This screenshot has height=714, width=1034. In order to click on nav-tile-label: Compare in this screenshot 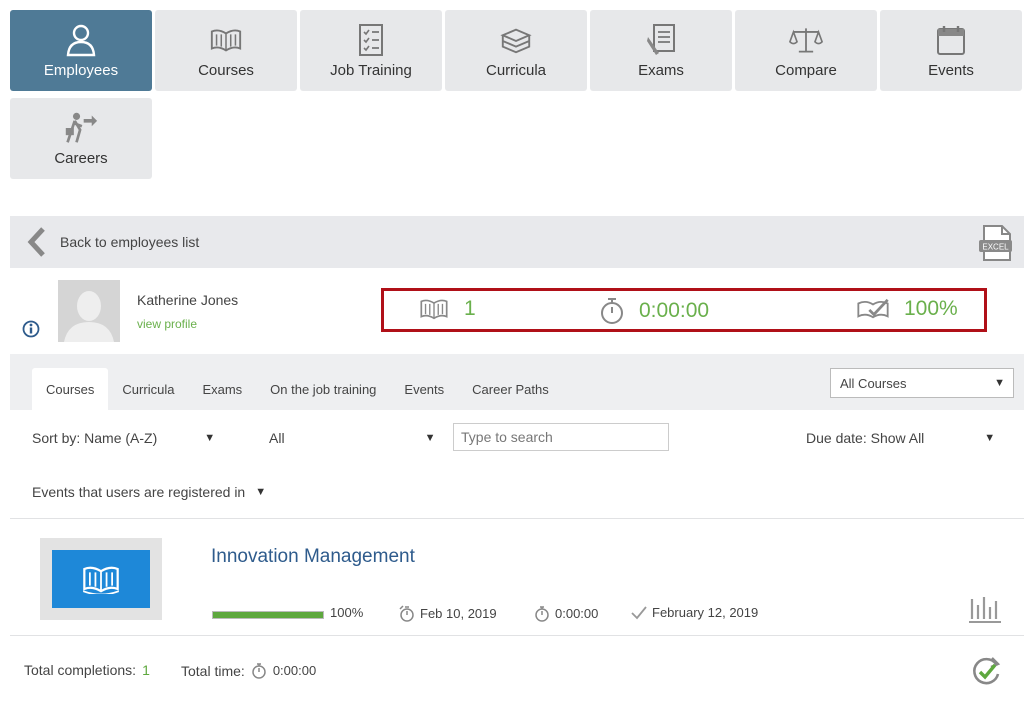, I will do `click(806, 70)`.